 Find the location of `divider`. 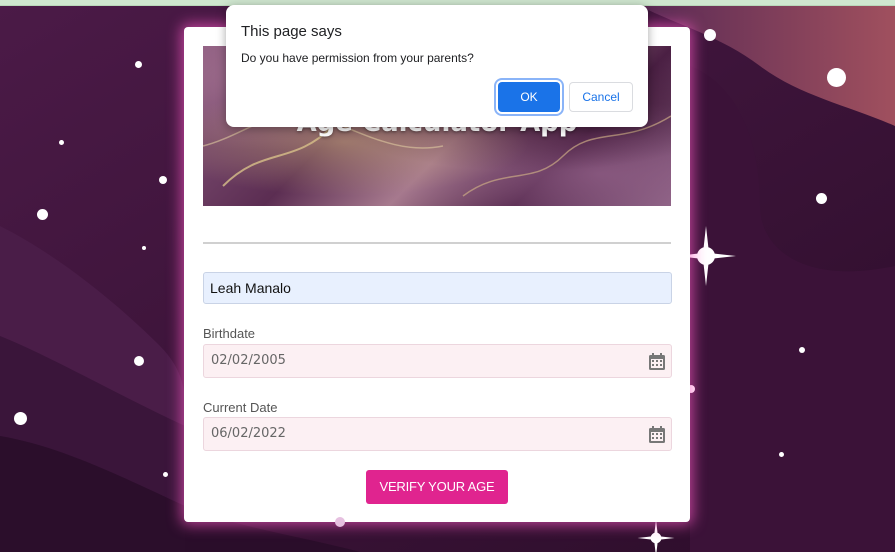

divider is located at coordinates (437, 243).